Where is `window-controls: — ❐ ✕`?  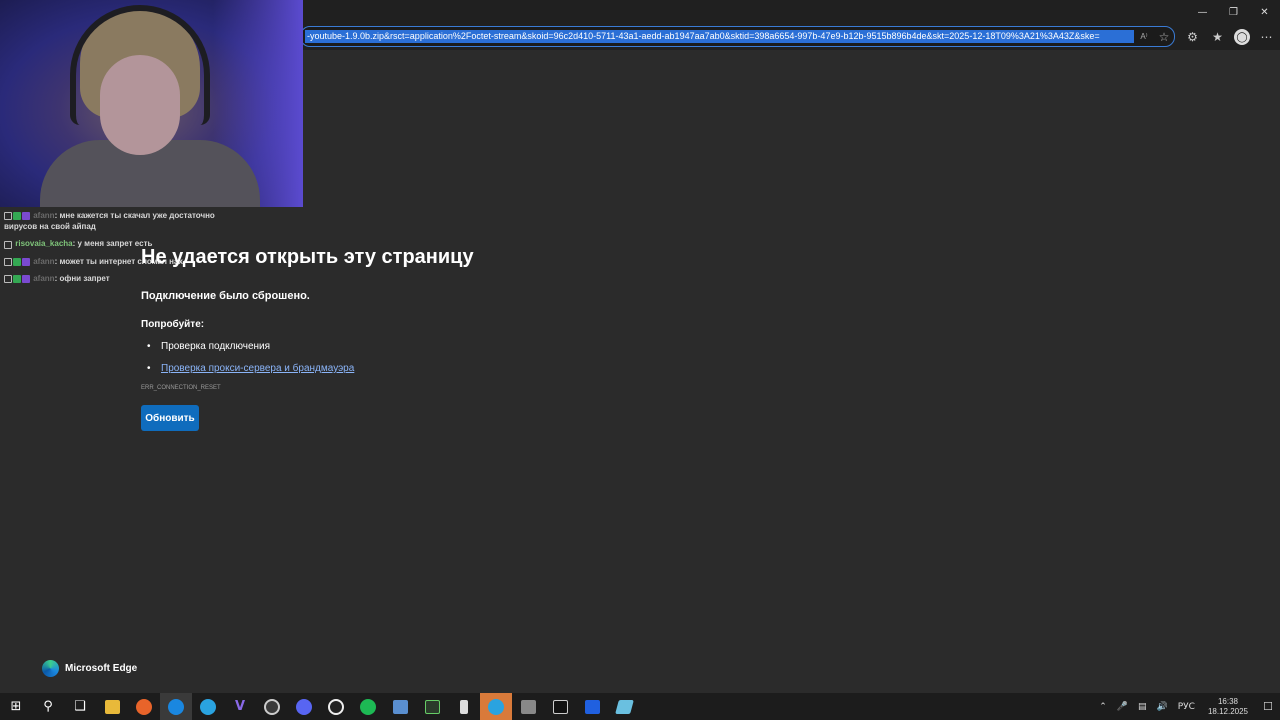
window-controls: — ❐ ✕ is located at coordinates (1233, 12).